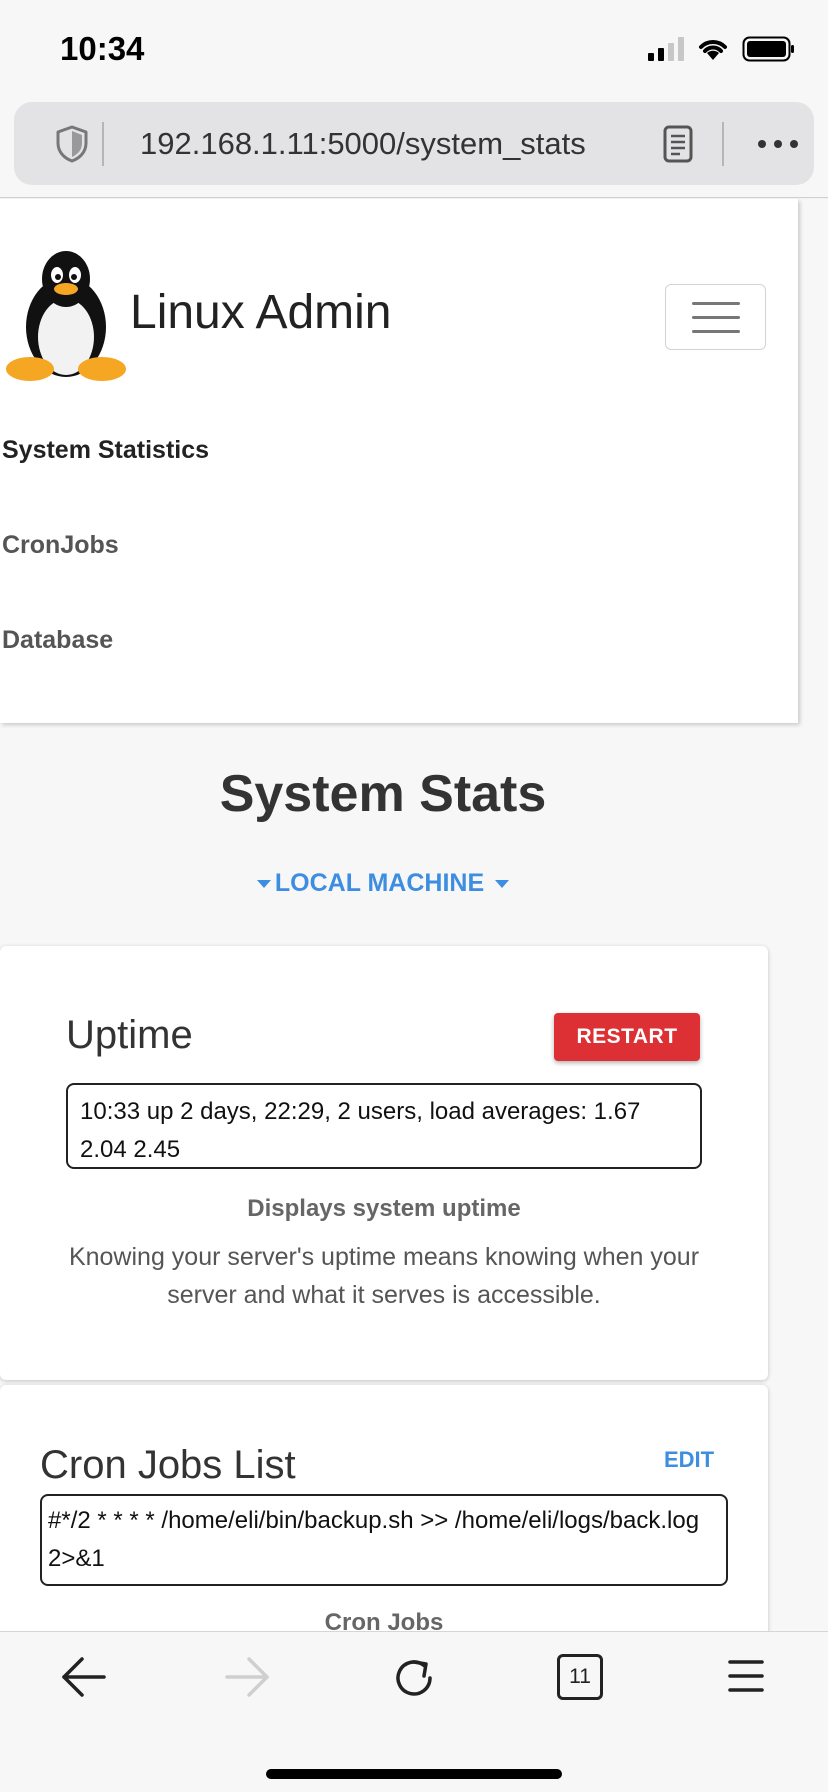 This screenshot has width=828, height=1792. What do you see at coordinates (168, 1465) in the screenshot?
I see `cron-jobs-title: Cron Jobs List` at bounding box center [168, 1465].